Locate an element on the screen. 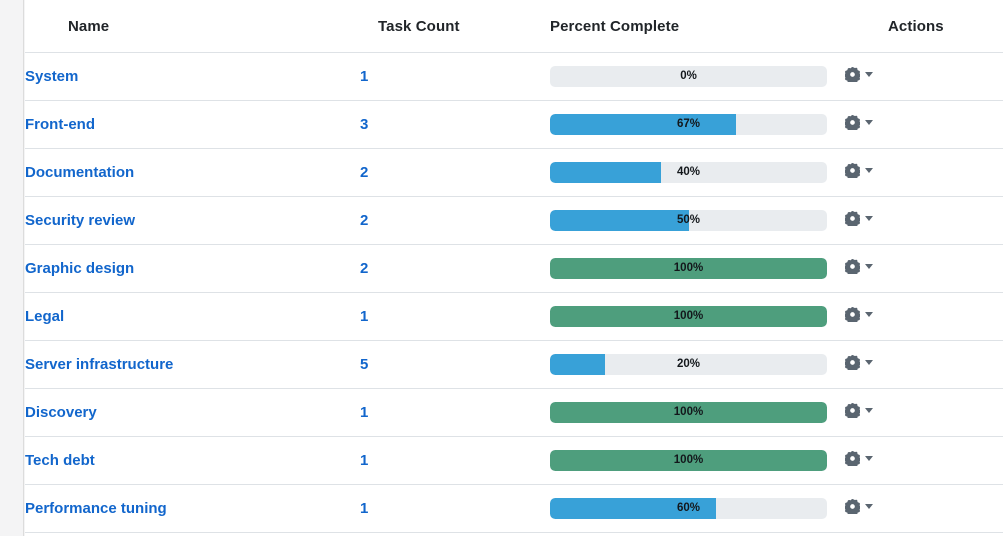  progress-bar-label: 60% is located at coordinates (688, 508).